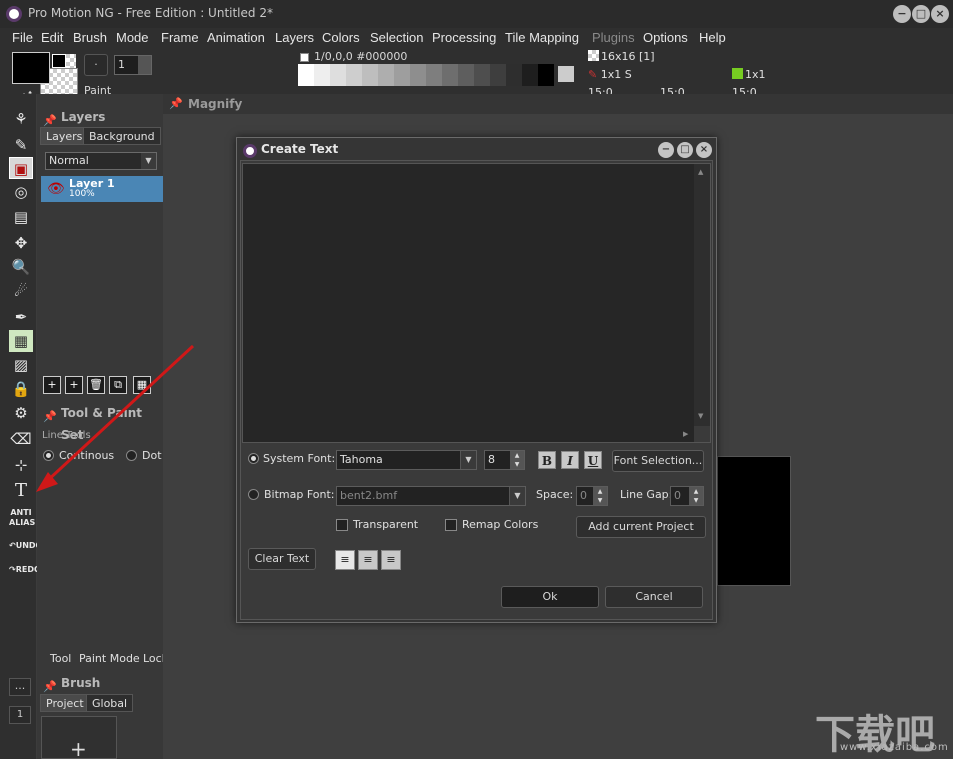 This screenshot has height=759, width=953. Describe the element at coordinates (21, 389) in the screenshot. I see `lock-tool-icon: 🔒` at that location.